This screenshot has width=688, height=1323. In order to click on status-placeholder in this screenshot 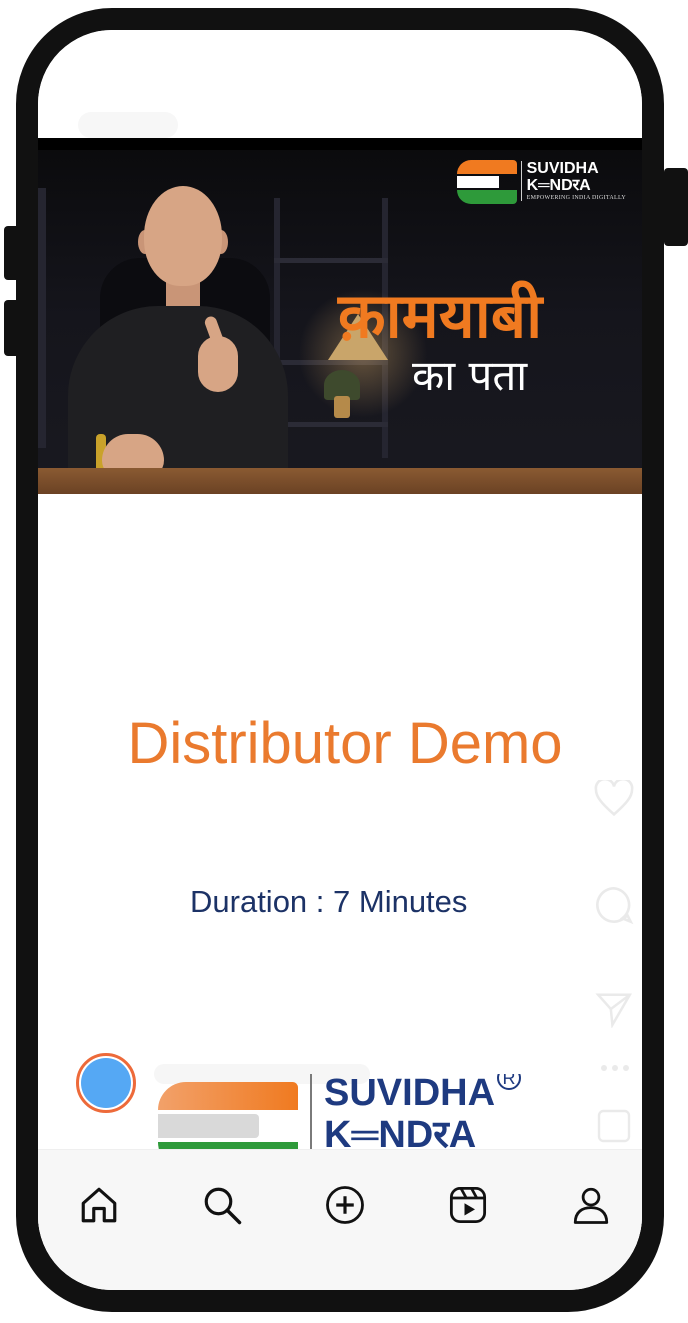, I will do `click(128, 125)`.